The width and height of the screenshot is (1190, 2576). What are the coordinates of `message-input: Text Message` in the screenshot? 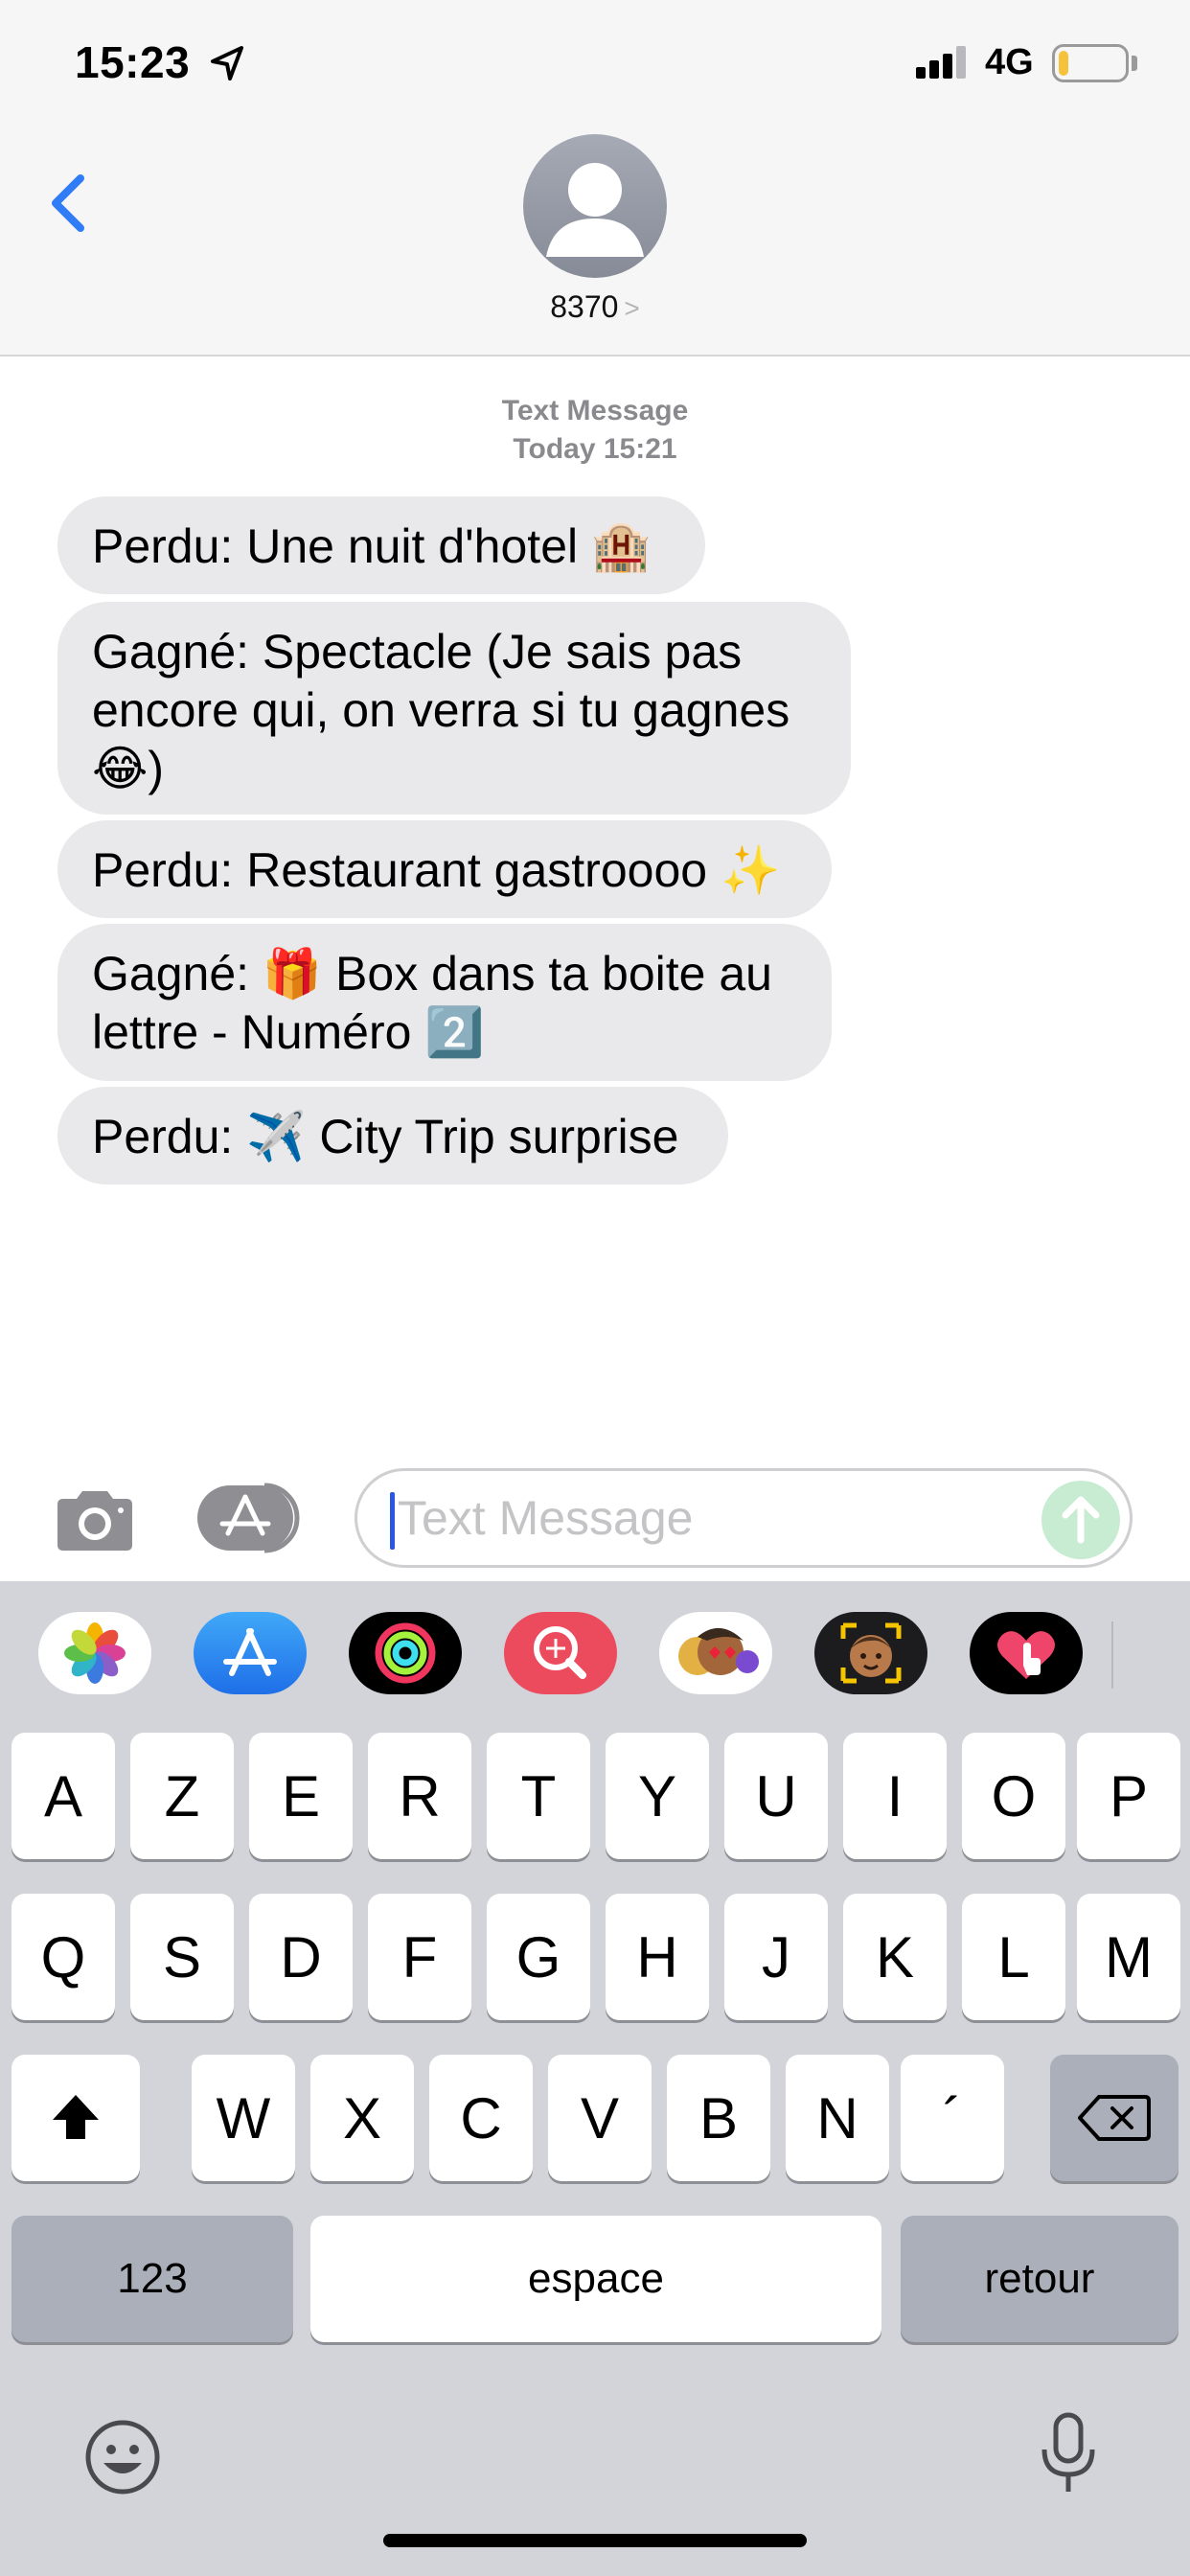 It's located at (744, 1518).